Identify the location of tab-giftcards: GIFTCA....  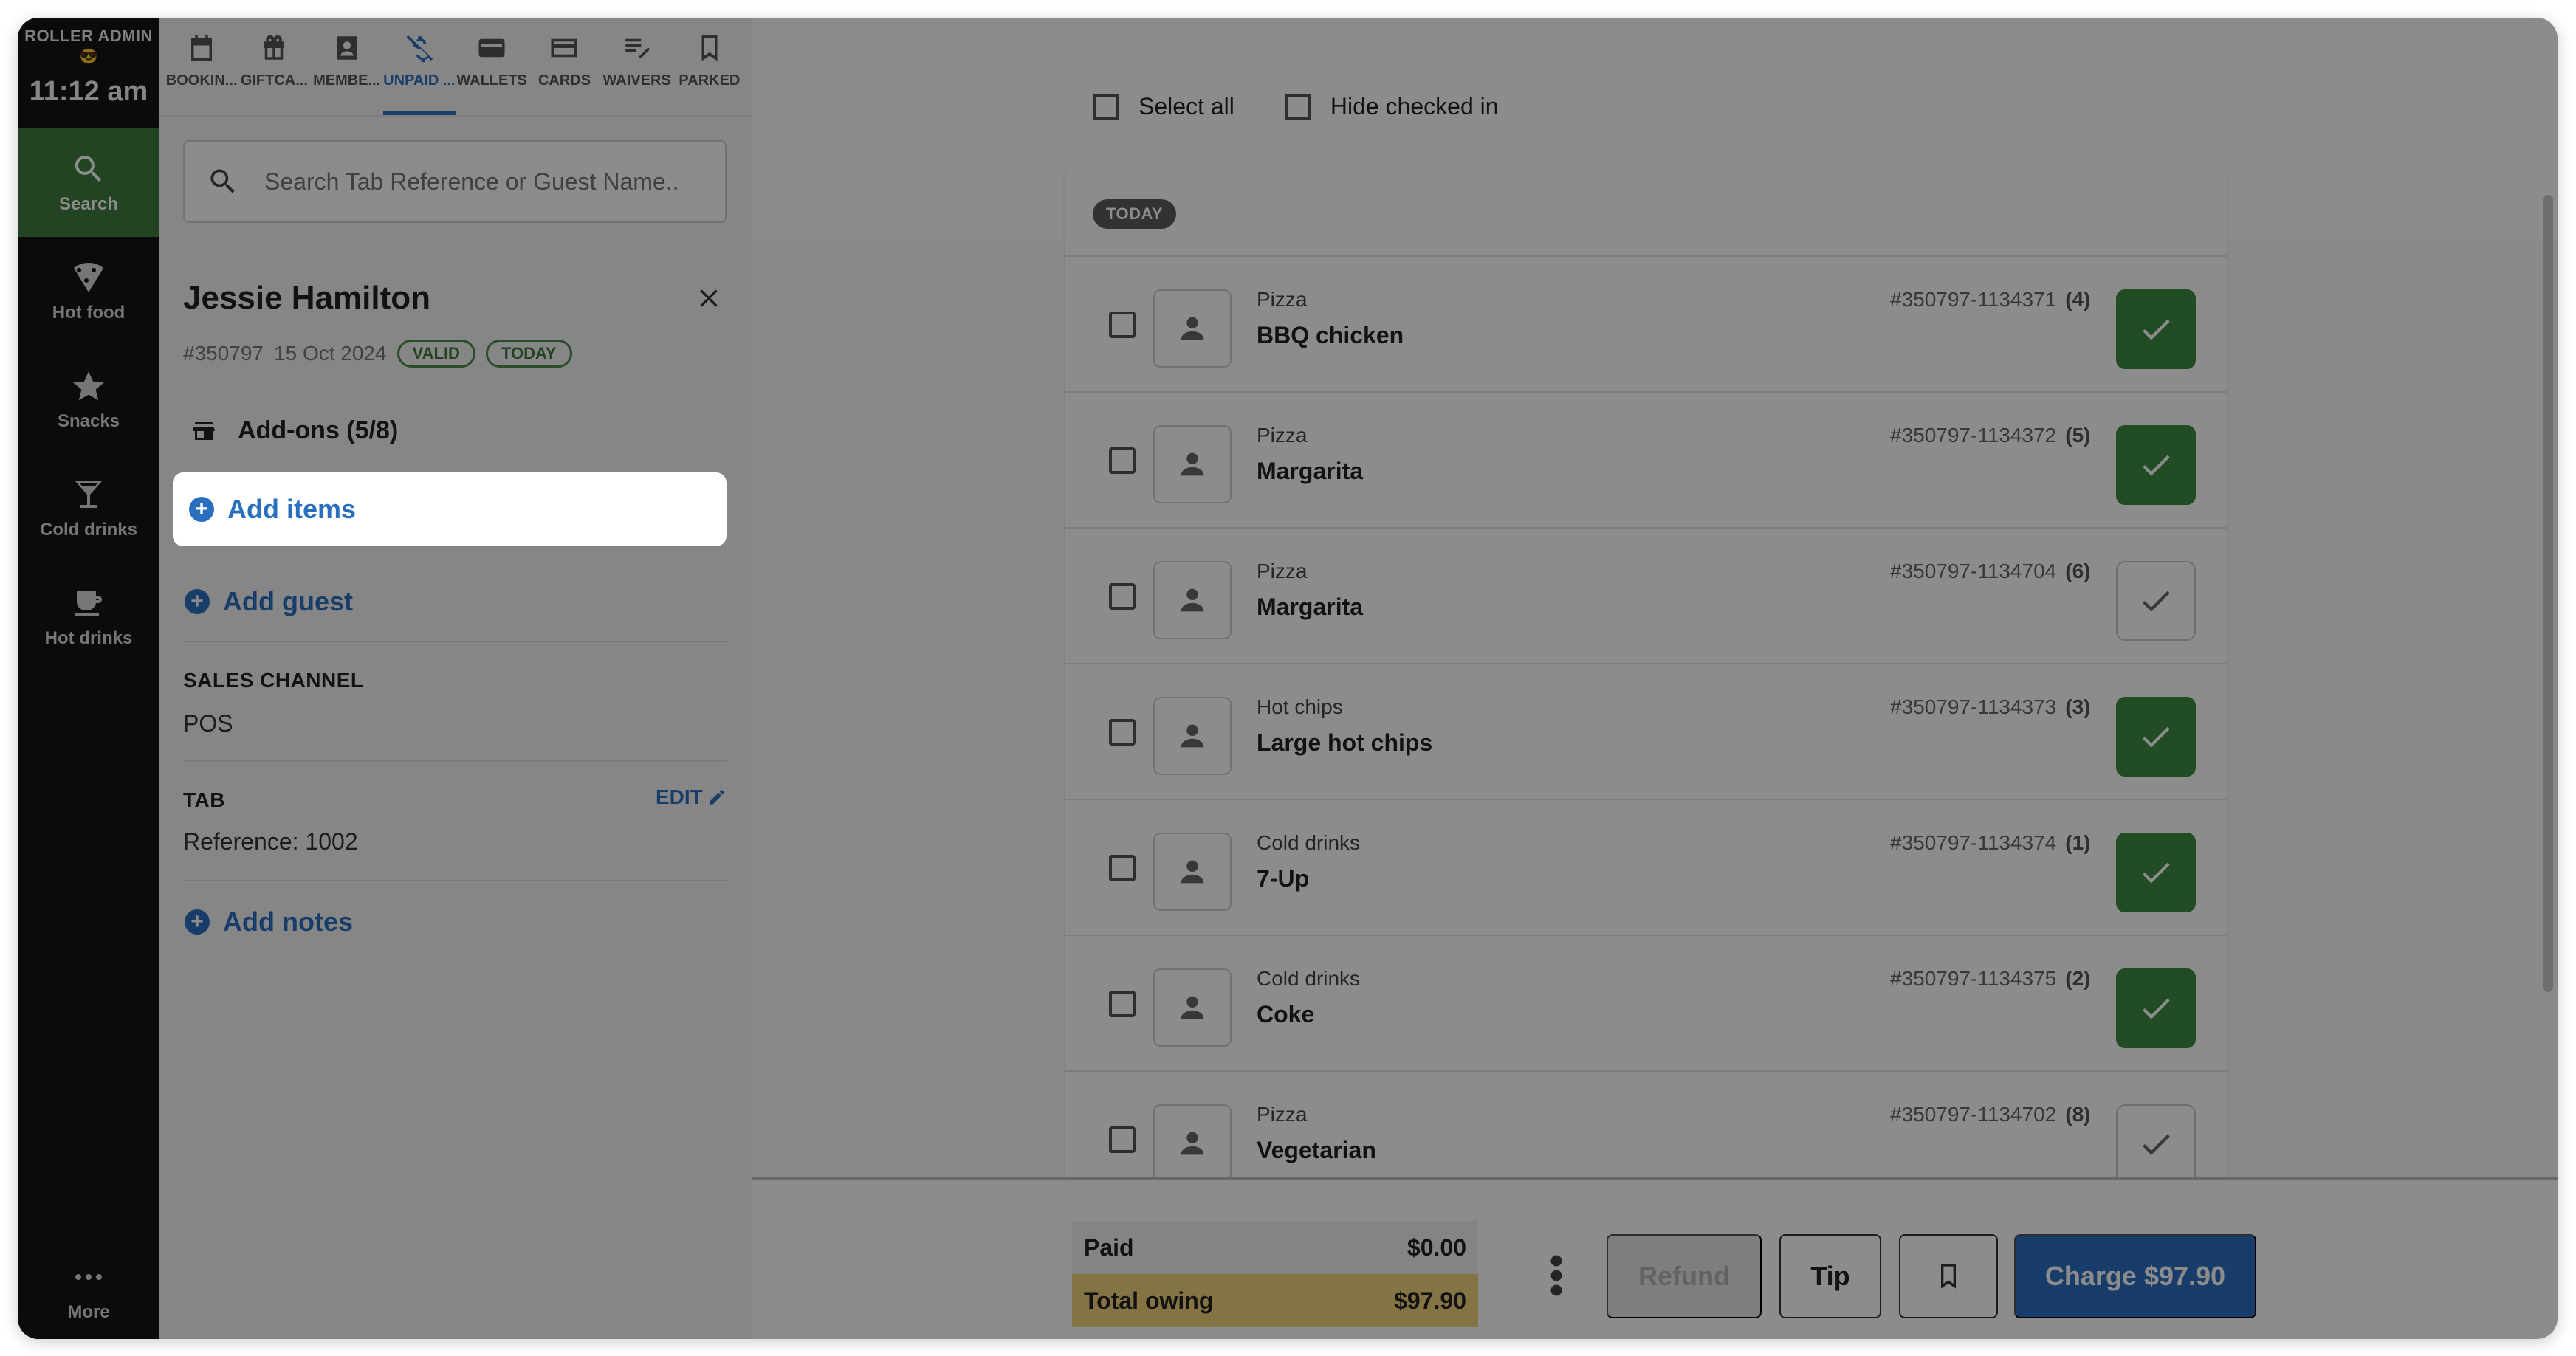
(274, 66).